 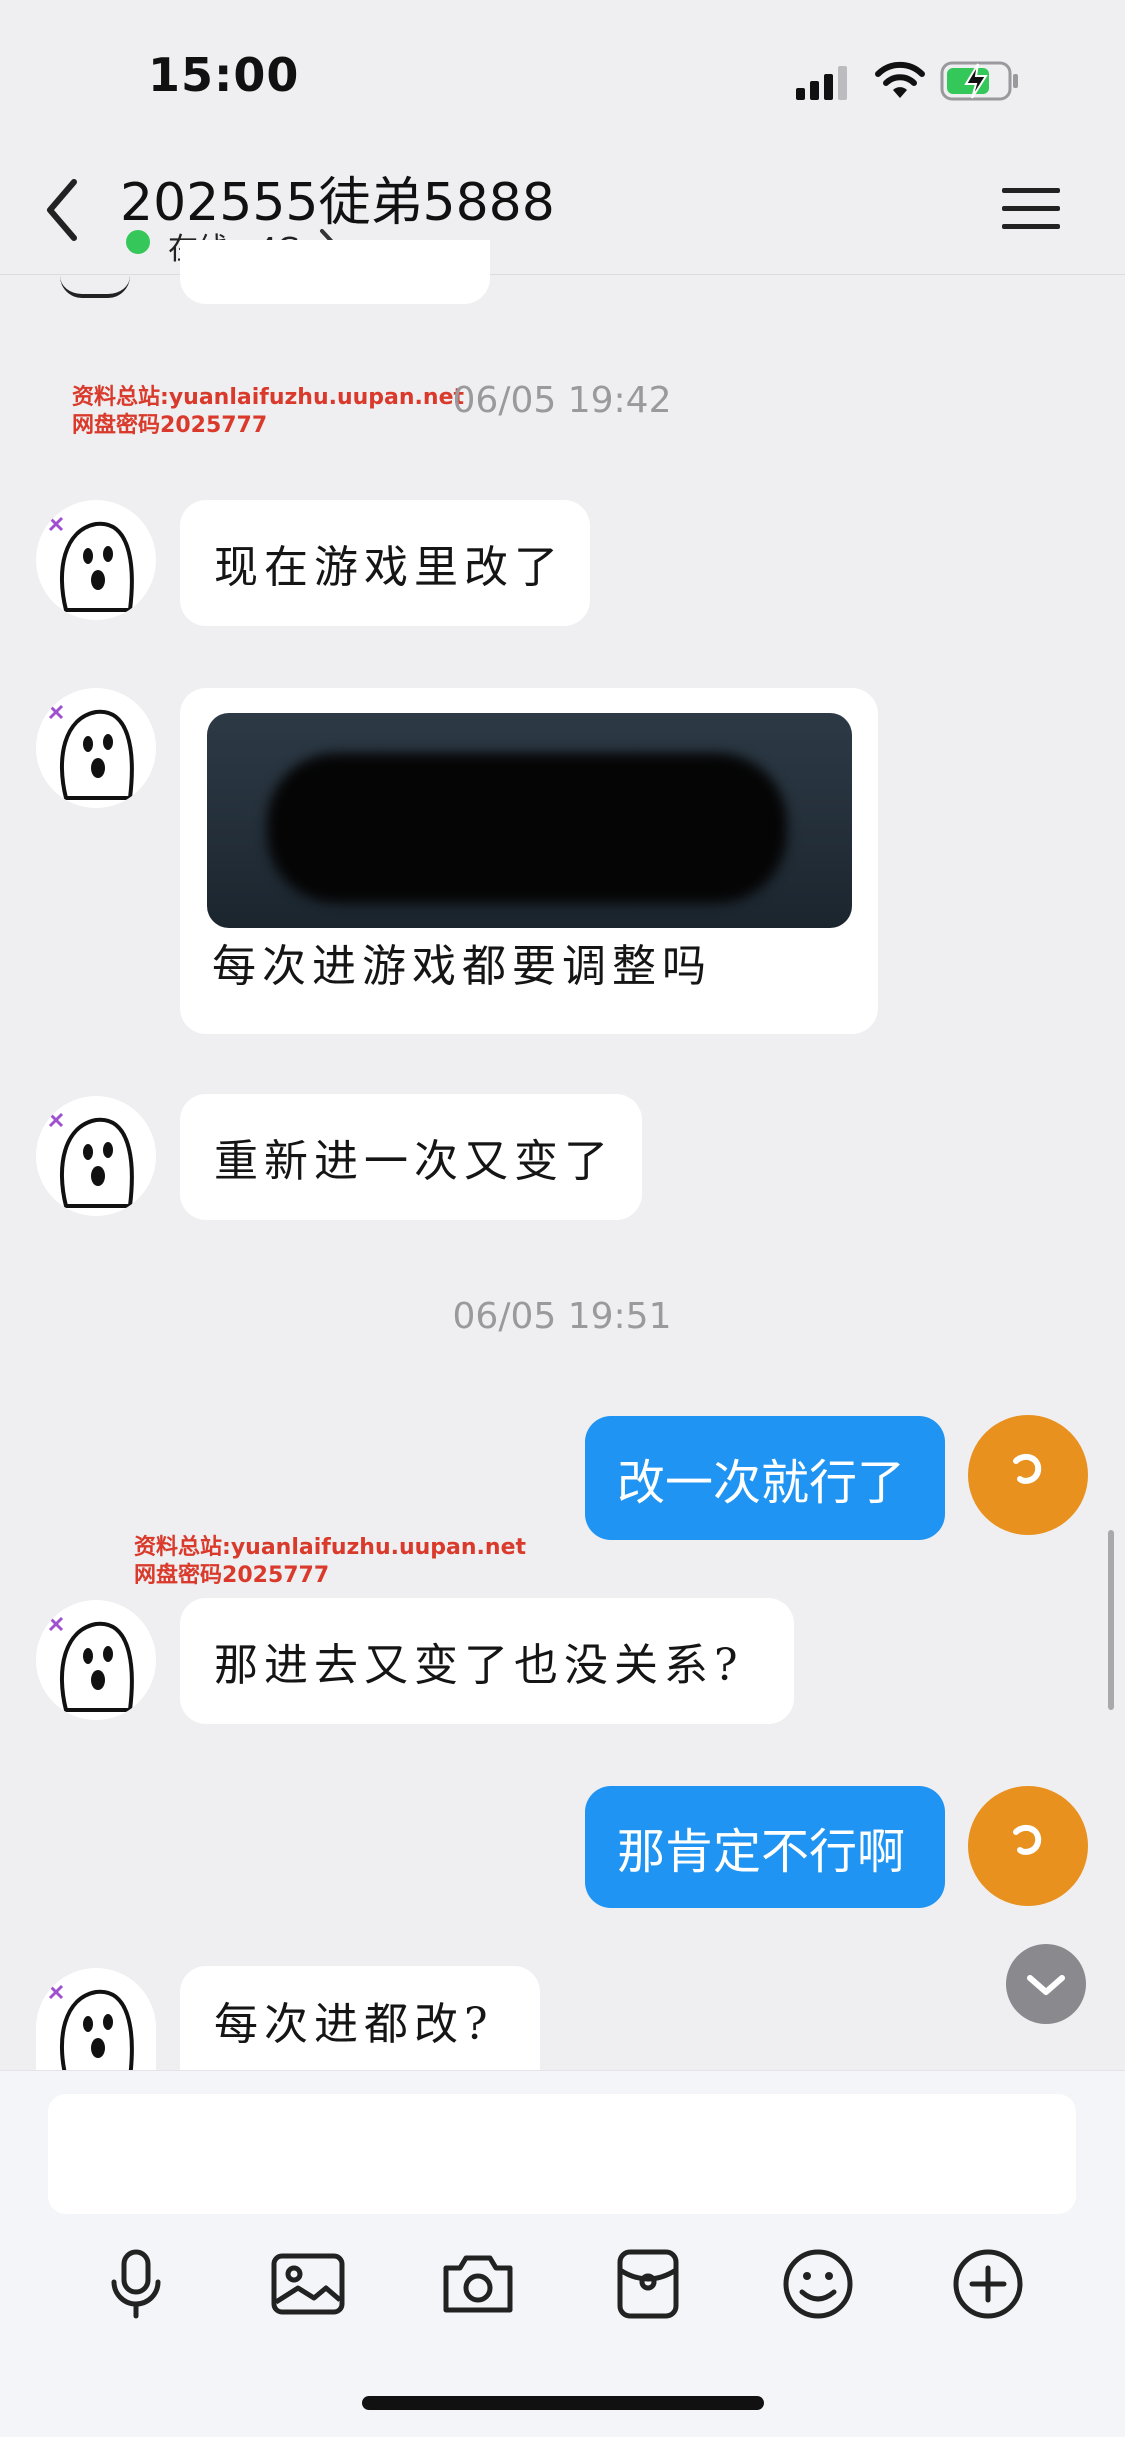 I want to click on scrollbar, so click(x=1111, y=1620).